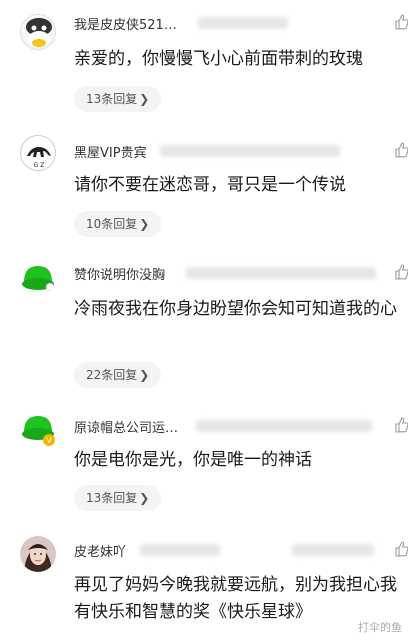  I want to click on avatar: G Z, so click(38, 153).